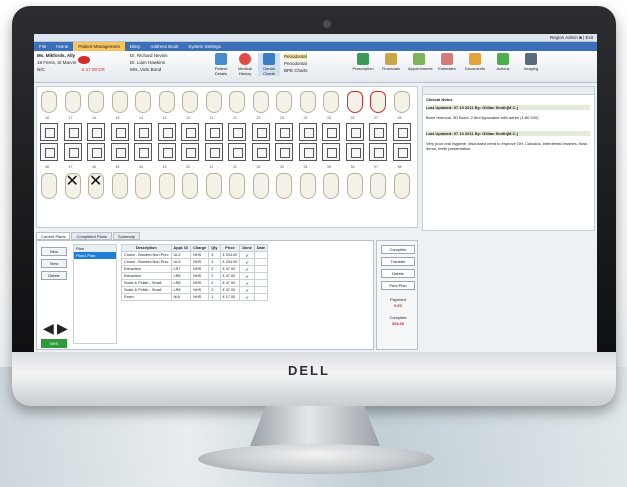 This screenshot has height=487, width=627. I want to click on view-plan-button: View, so click(54, 263).